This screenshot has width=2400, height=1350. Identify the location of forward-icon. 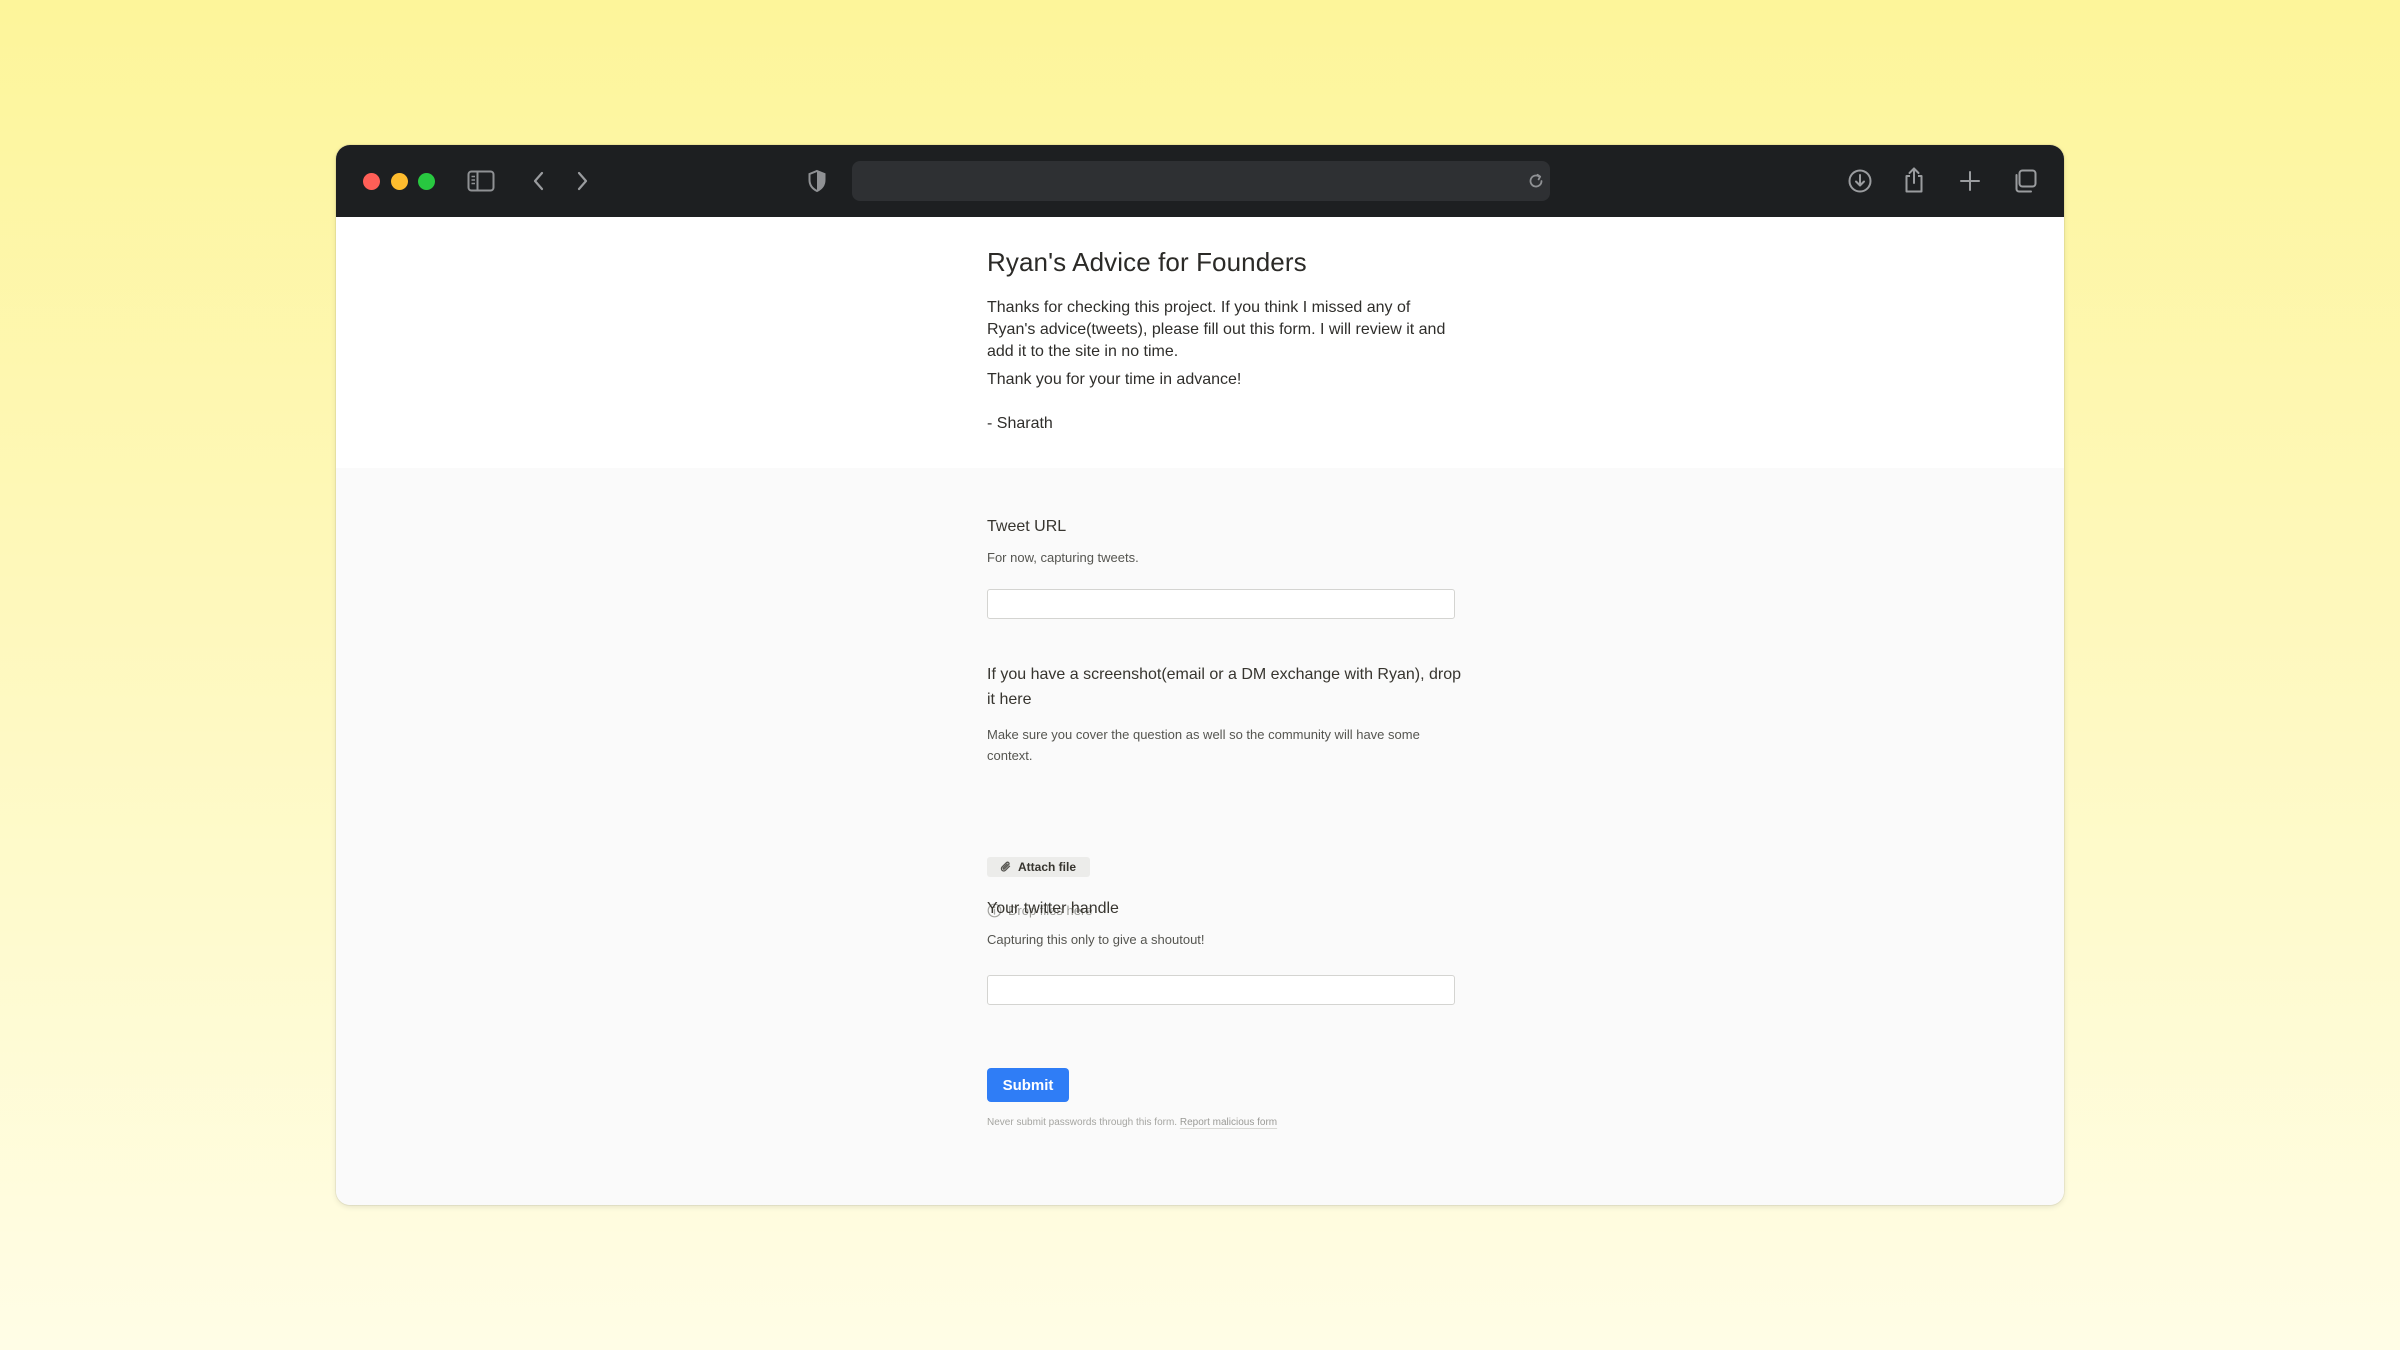
(582, 181).